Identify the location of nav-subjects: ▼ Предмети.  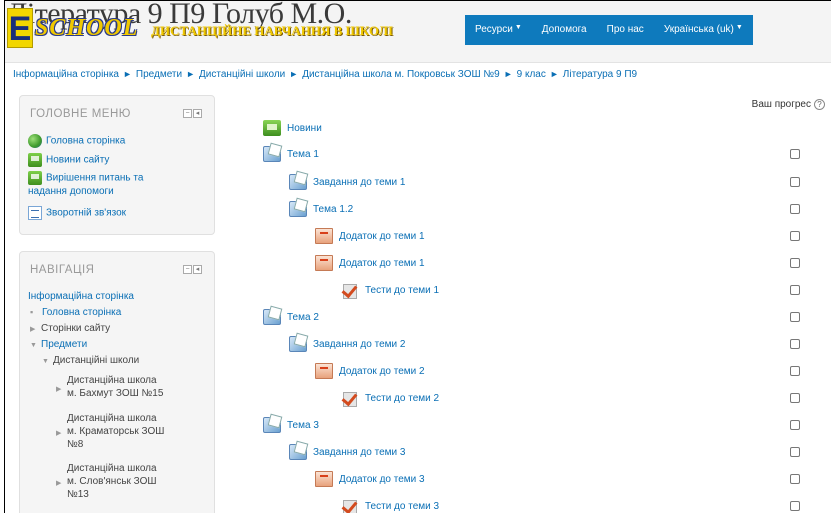
(58, 345).